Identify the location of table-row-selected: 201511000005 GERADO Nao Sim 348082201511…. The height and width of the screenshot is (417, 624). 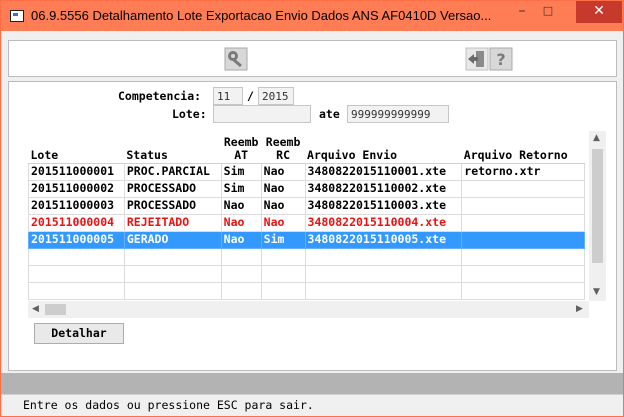
(306, 239).